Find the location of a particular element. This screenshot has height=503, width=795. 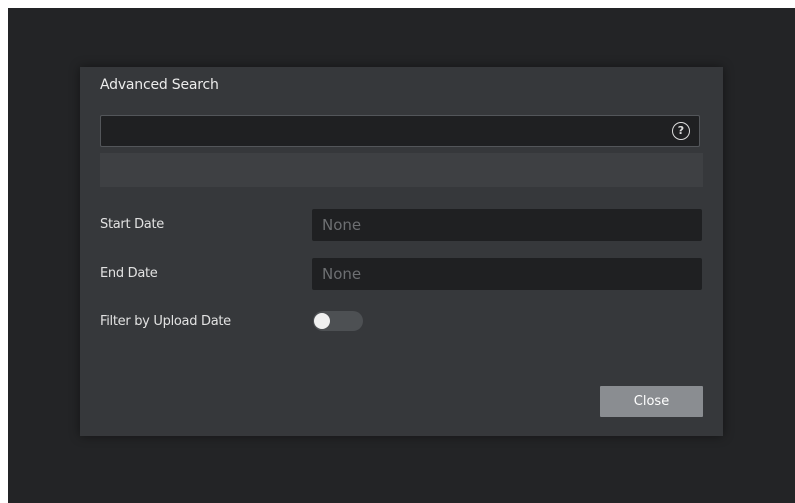

search-box: ? is located at coordinates (400, 131).